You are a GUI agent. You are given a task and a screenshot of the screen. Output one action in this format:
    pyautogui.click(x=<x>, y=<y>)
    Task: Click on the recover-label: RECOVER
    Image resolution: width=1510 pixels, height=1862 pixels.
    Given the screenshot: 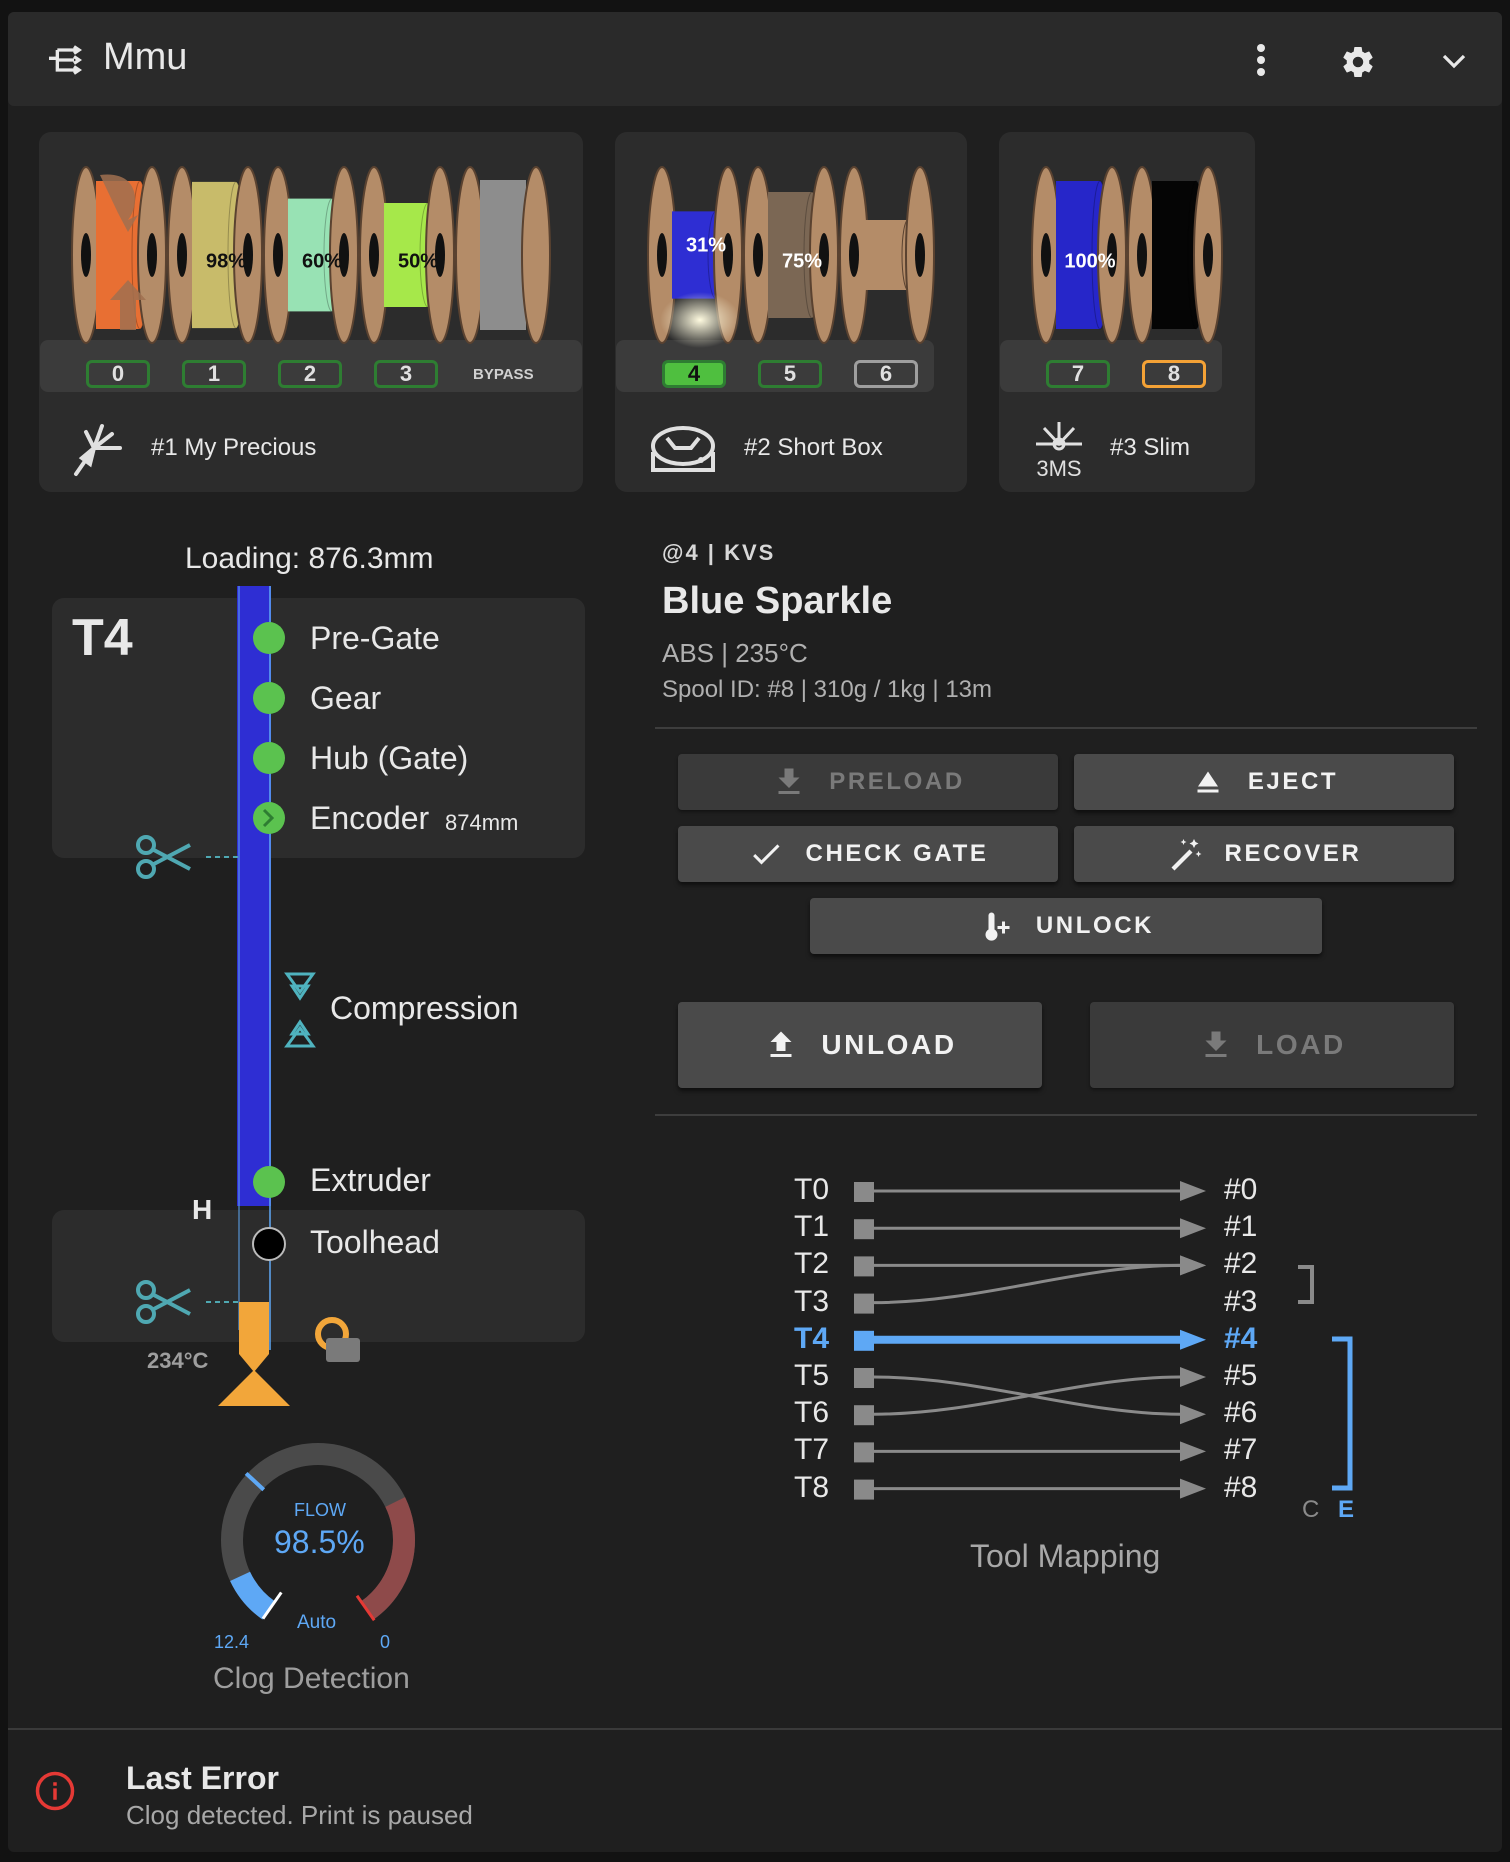 What is the action you would take?
    pyautogui.click(x=1293, y=853)
    